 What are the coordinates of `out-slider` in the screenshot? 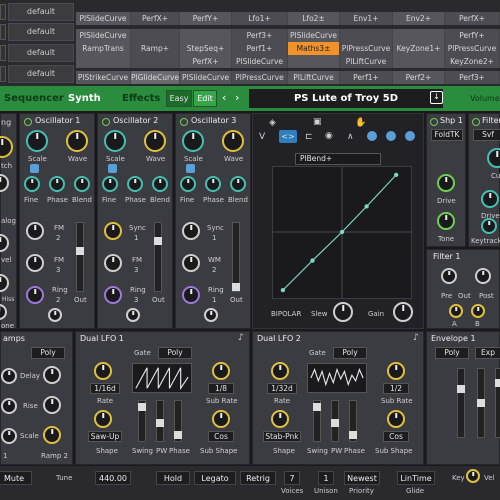 It's located at (80, 257).